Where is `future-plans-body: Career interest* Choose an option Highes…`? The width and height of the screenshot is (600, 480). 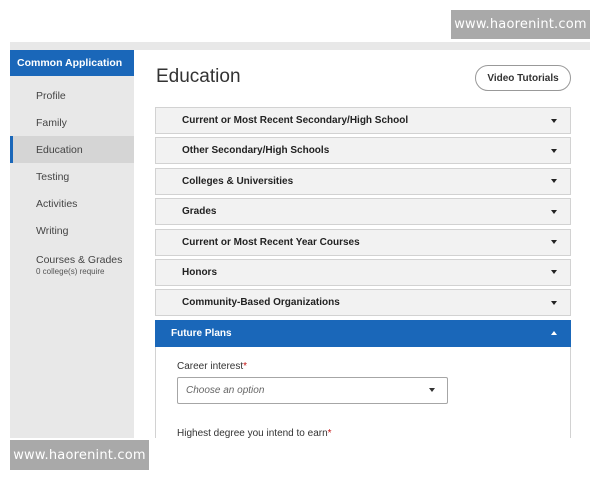
future-plans-body: Career interest* Choose an option Highes… is located at coordinates (363, 392).